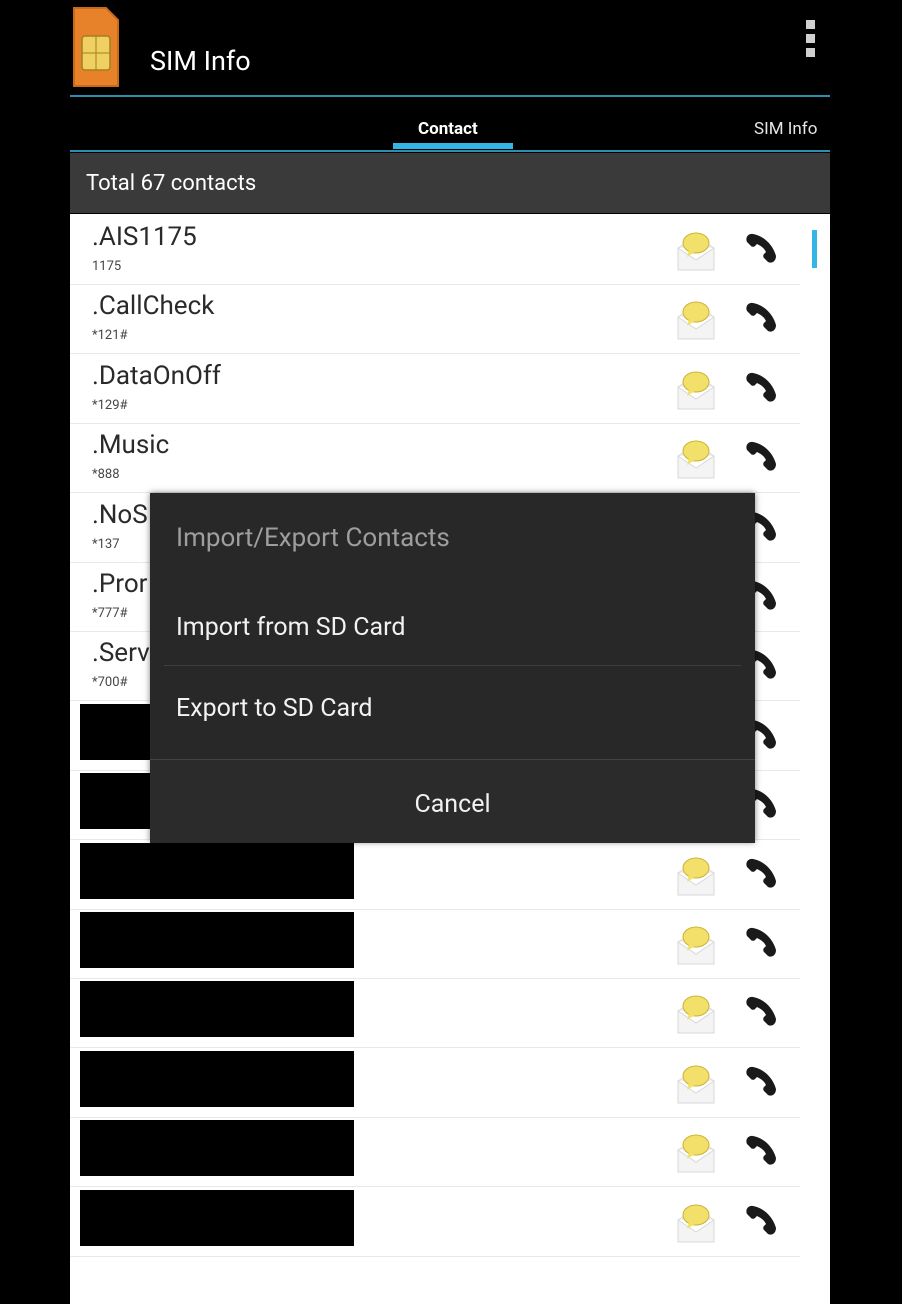  What do you see at coordinates (450, 183) in the screenshot?
I see `contacts-count-header: Total 67 contacts` at bounding box center [450, 183].